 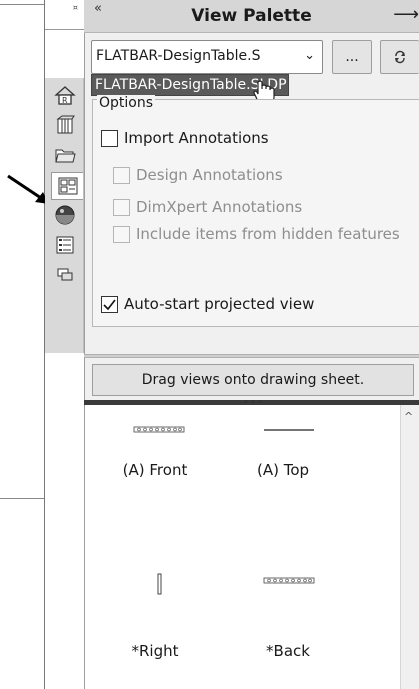 What do you see at coordinates (309, 55) in the screenshot?
I see `chevron-down-icon: ⌄` at bounding box center [309, 55].